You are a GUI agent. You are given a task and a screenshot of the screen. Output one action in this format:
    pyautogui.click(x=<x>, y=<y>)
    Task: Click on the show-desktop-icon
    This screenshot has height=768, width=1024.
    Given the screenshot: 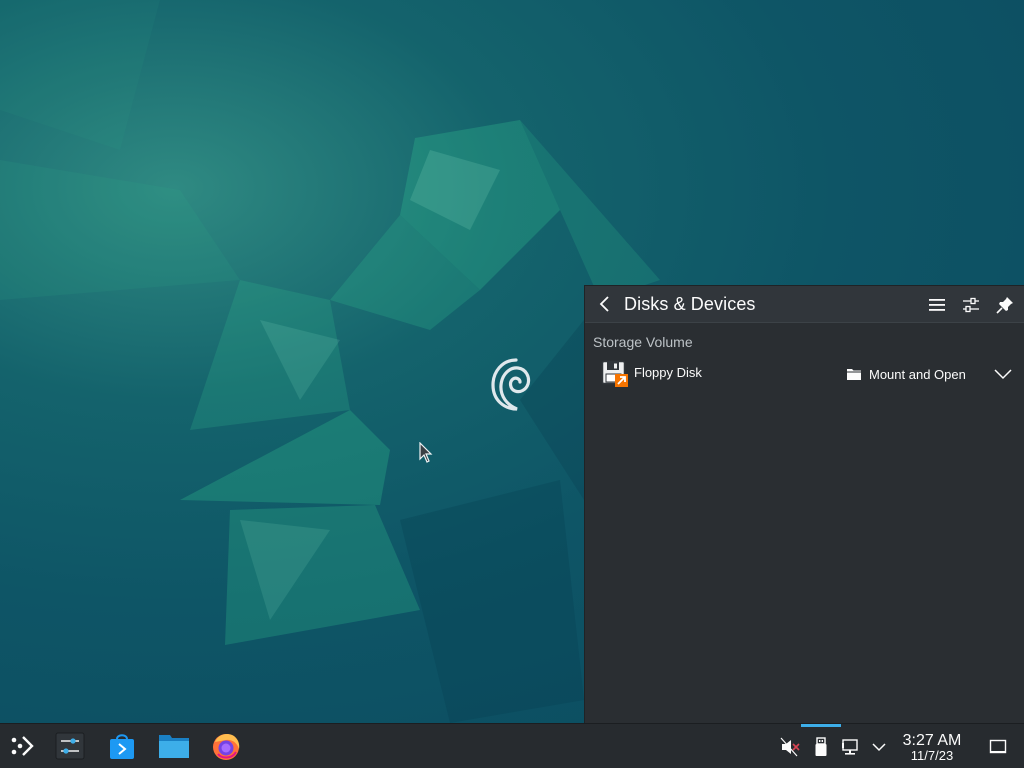 What is the action you would take?
    pyautogui.click(x=998, y=746)
    